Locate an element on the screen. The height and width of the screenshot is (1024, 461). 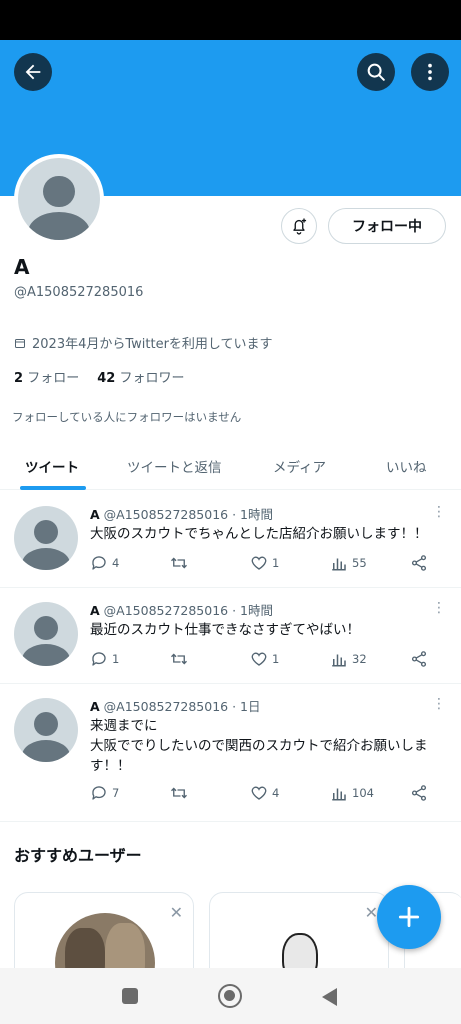
more-options-button is located at coordinates (430, 72).